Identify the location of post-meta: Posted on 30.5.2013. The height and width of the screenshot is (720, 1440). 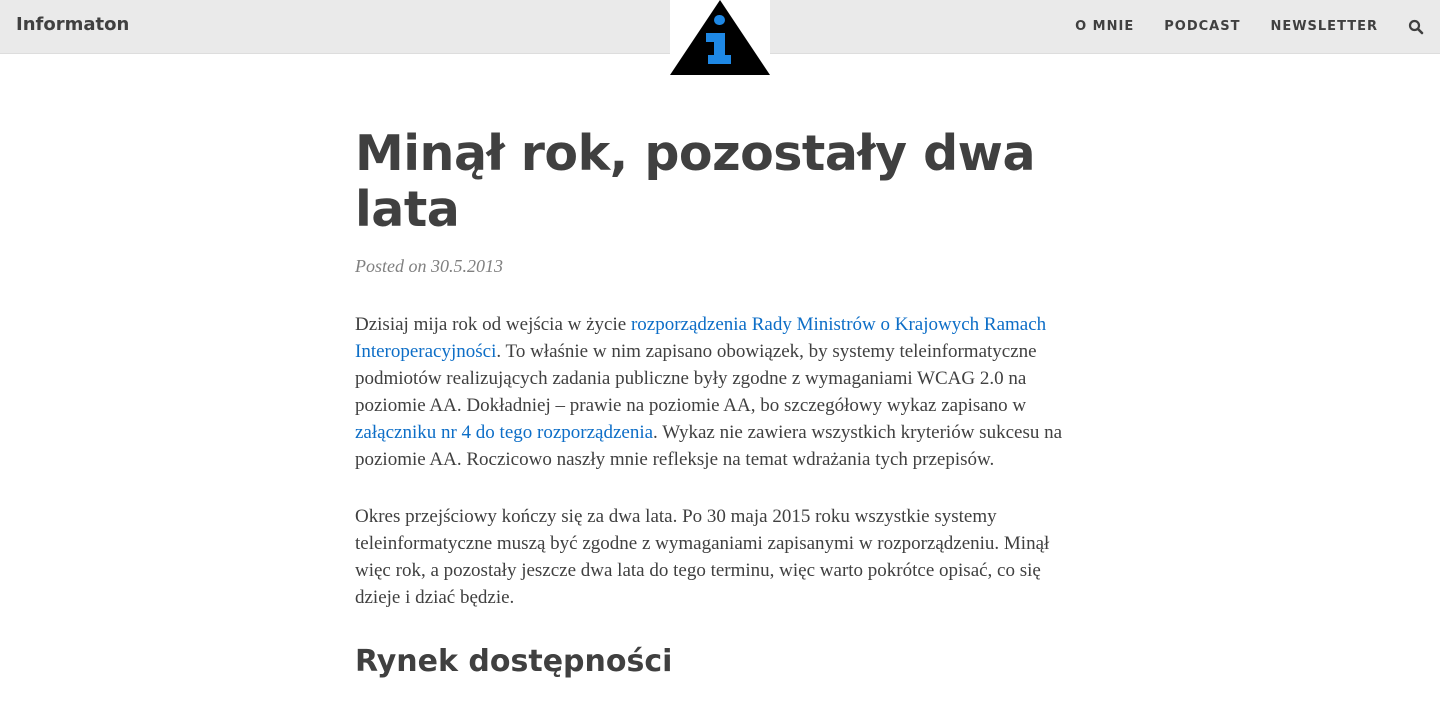
(710, 266).